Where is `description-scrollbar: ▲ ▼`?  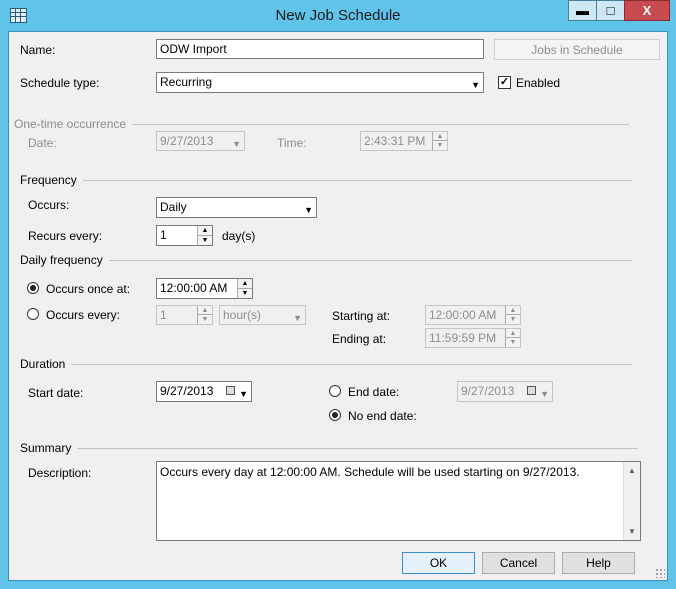
description-scrollbar: ▲ ▼ is located at coordinates (631, 501).